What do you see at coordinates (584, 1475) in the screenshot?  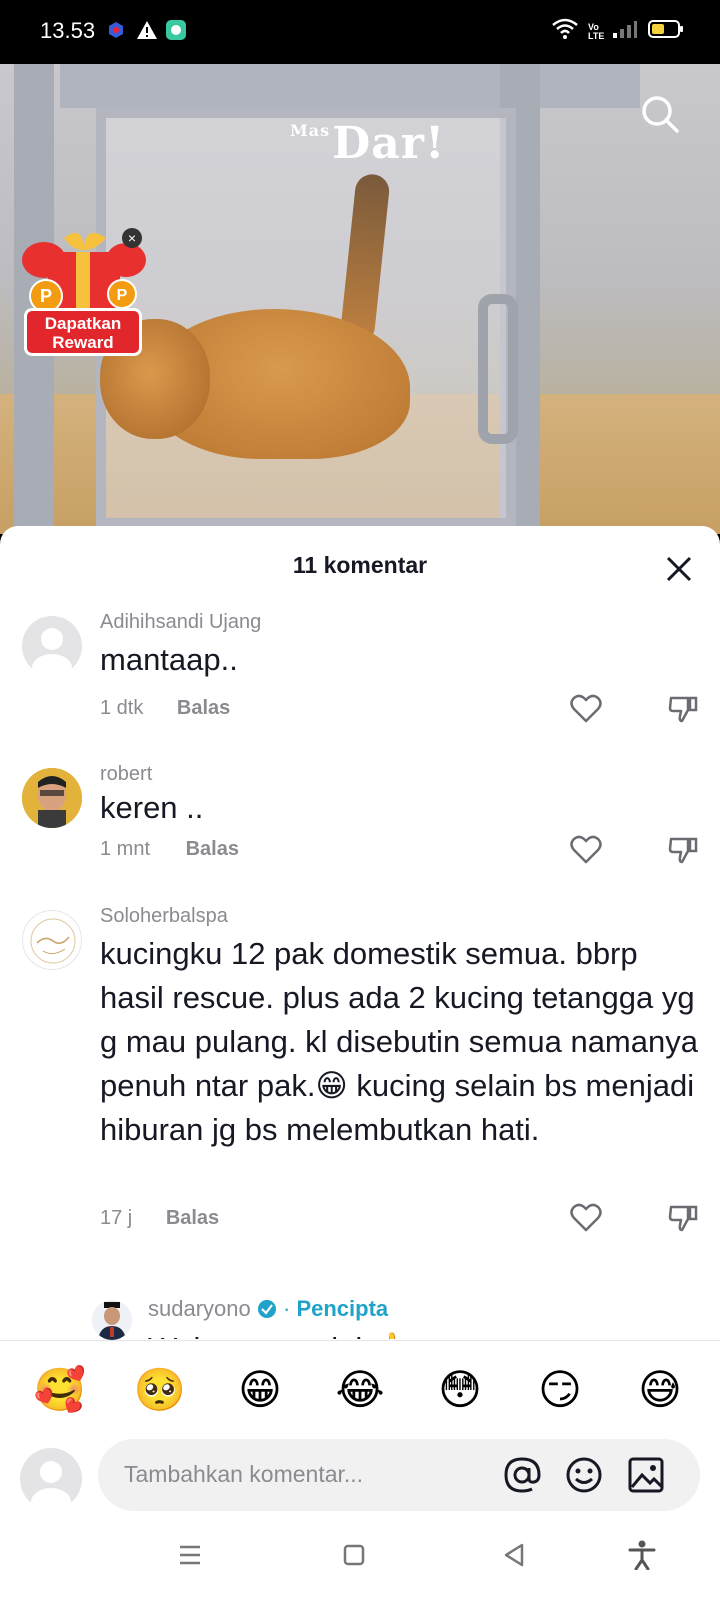 I see `emoji-picker-icon` at bounding box center [584, 1475].